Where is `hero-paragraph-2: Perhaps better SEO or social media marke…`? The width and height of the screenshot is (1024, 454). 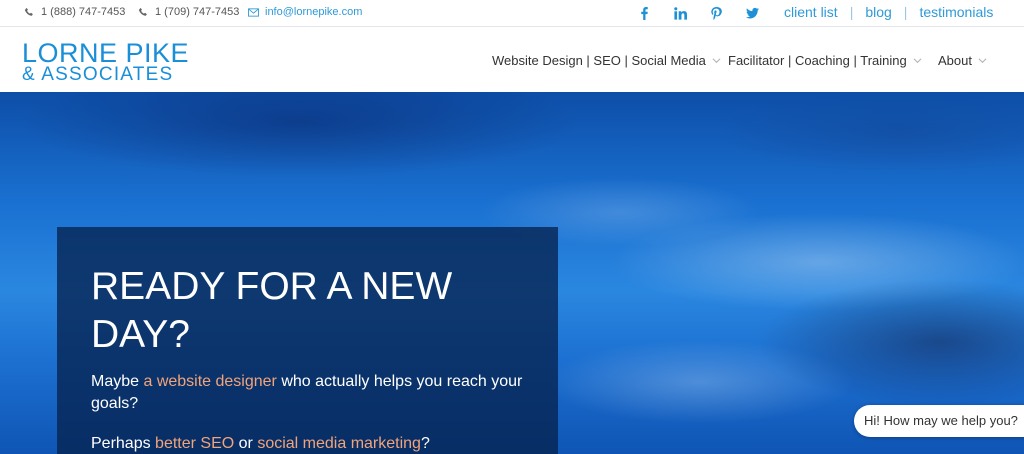 hero-paragraph-2: Perhaps better SEO or social media marke… is located at coordinates (311, 443).